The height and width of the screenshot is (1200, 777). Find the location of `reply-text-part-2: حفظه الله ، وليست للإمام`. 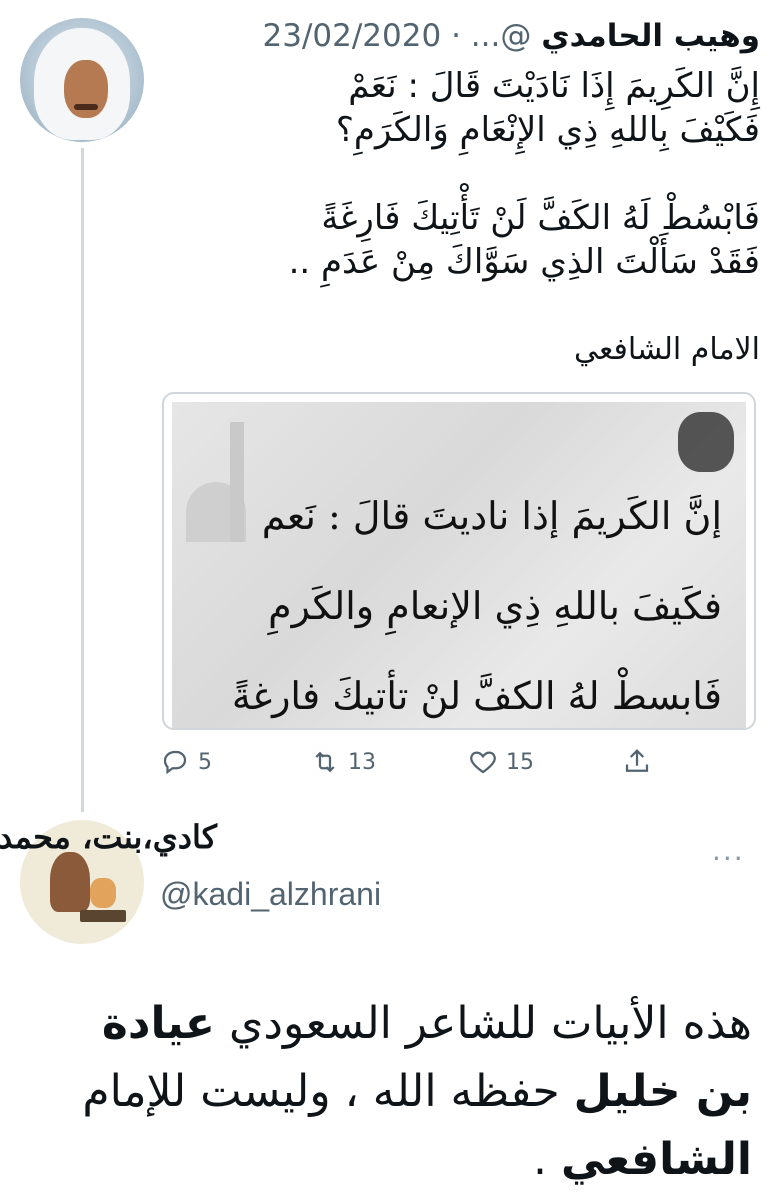

reply-text-part-2: حفظه الله ، وليست للإمام is located at coordinates (328, 1091).